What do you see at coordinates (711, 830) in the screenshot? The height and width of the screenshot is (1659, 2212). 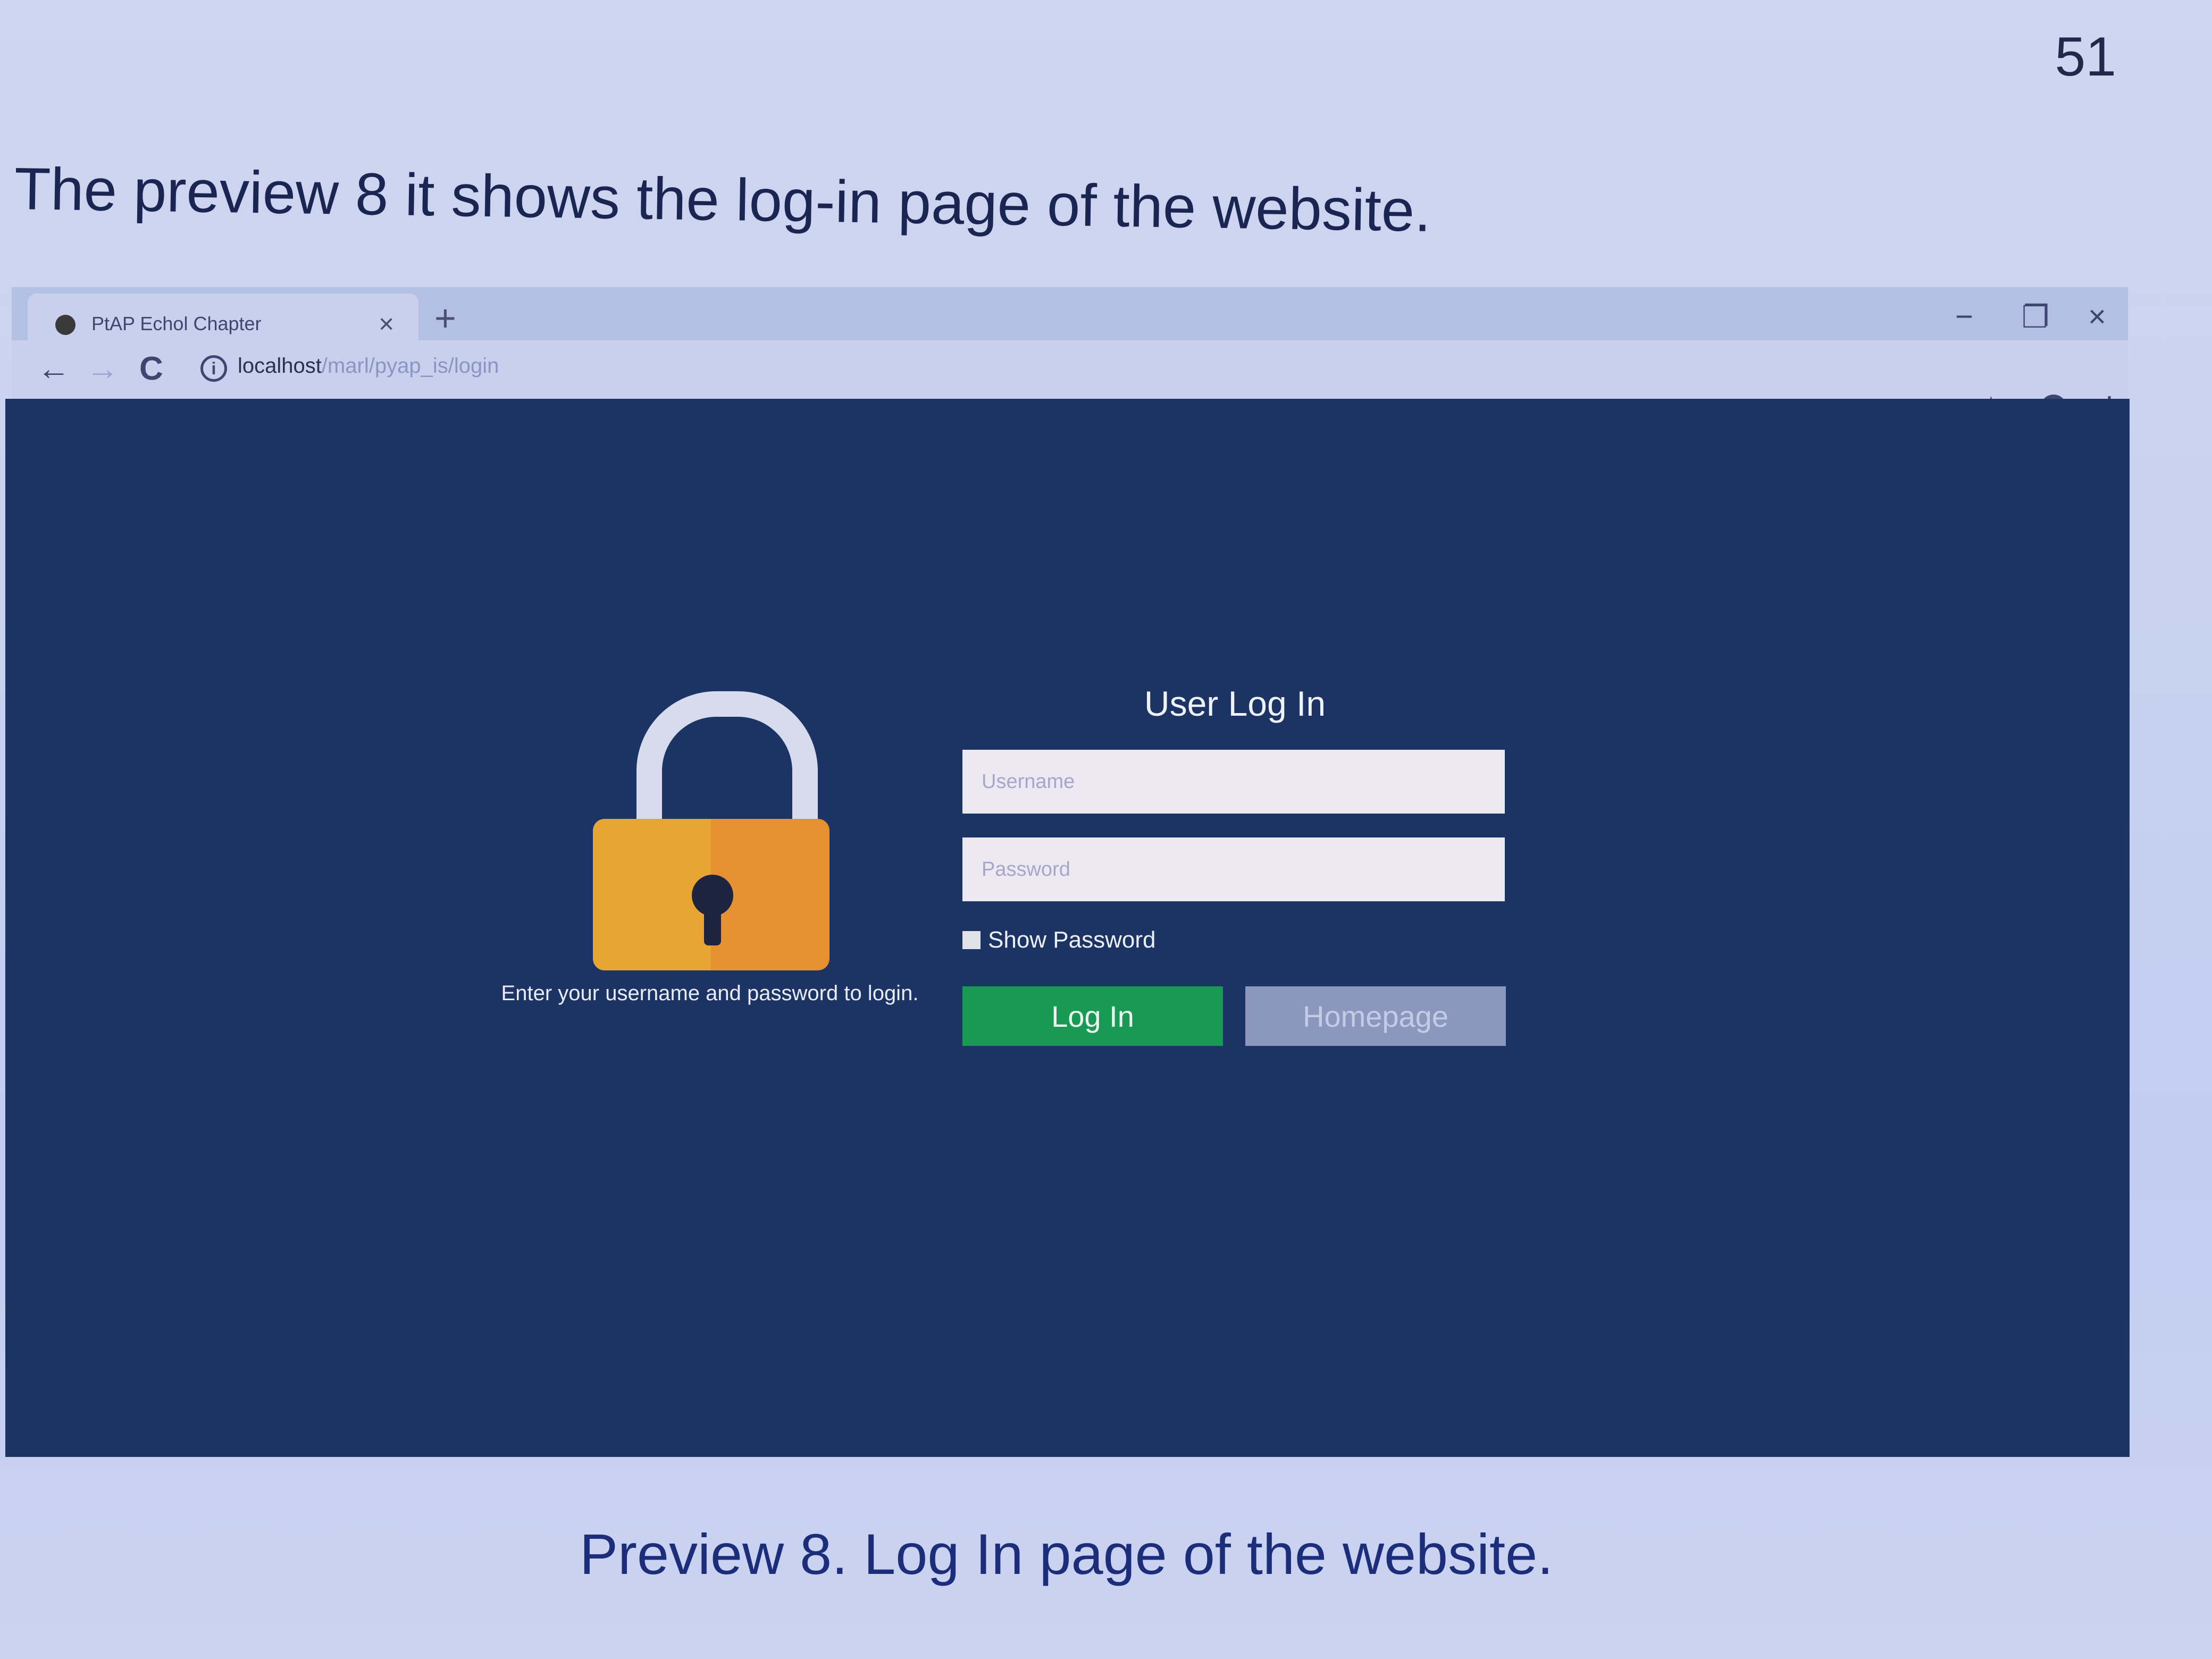 I see `padlock-icon` at bounding box center [711, 830].